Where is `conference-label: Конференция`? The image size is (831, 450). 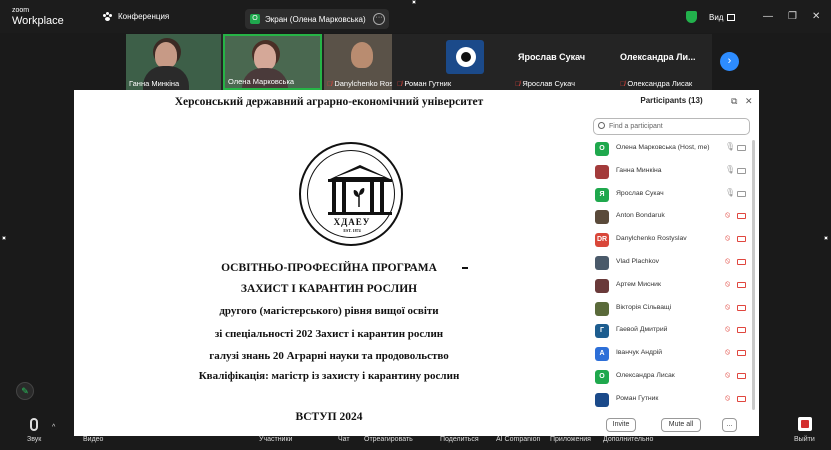 conference-label: Конференция is located at coordinates (144, 16).